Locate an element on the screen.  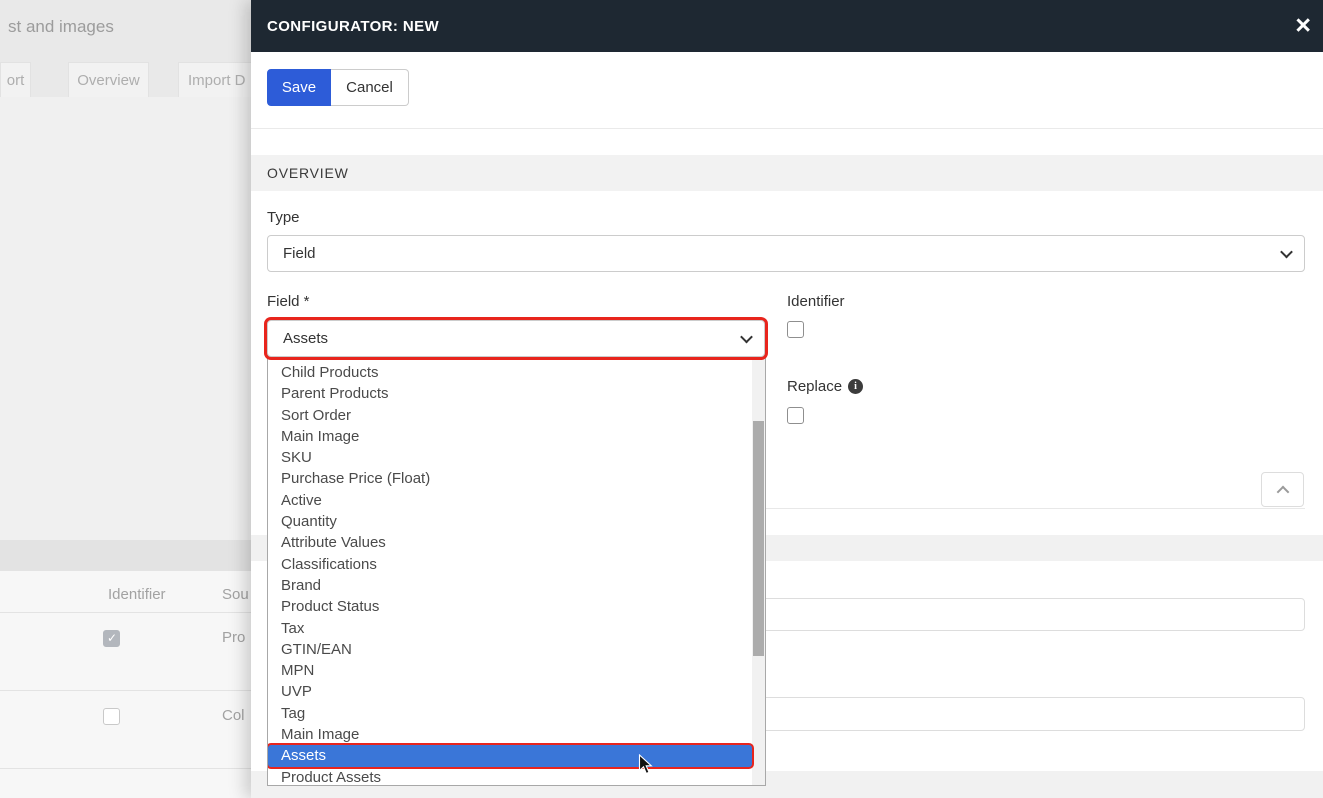
dropdown-option: Tag is located at coordinates (510, 713).